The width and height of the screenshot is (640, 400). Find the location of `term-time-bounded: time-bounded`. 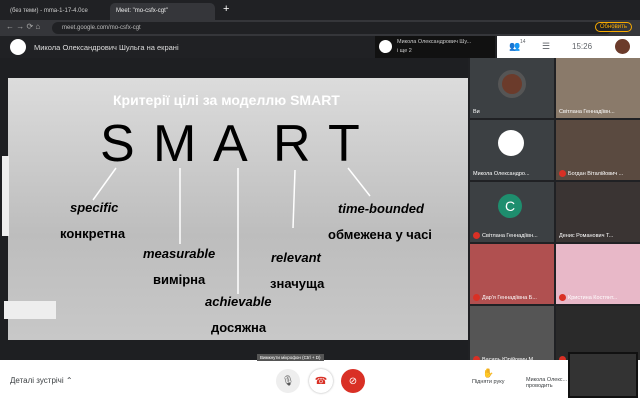

term-time-bounded: time-bounded is located at coordinates (381, 208).